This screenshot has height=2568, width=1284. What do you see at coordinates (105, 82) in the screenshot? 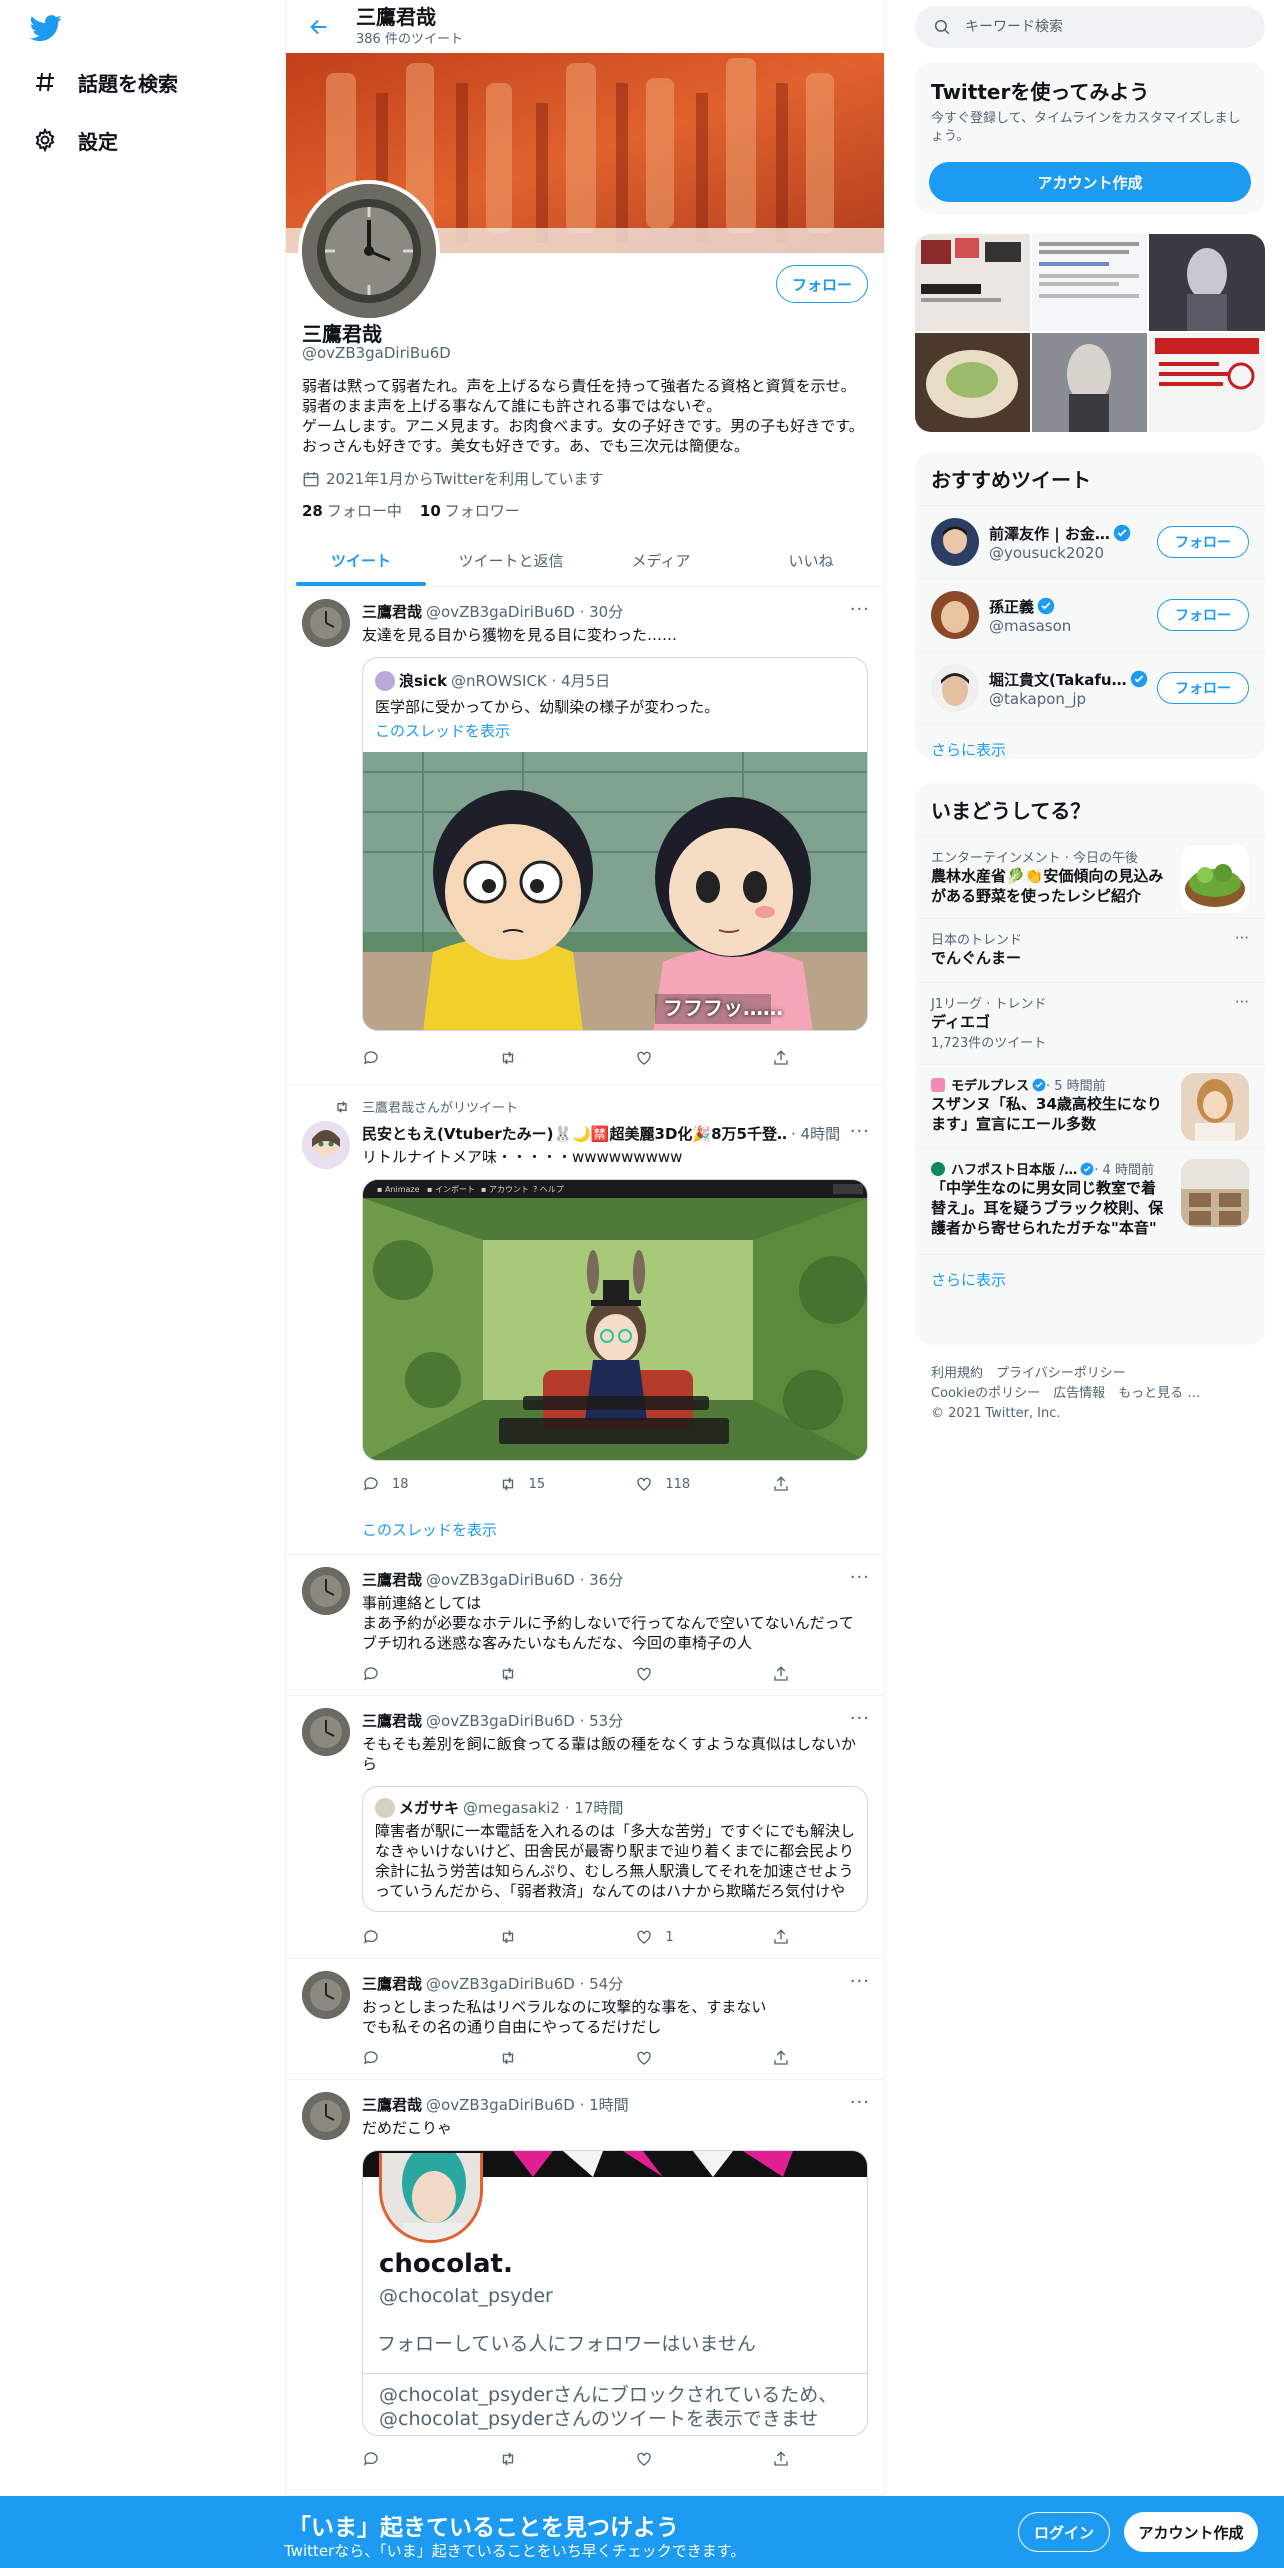
I see `nav-explore: 話題を検索` at bounding box center [105, 82].